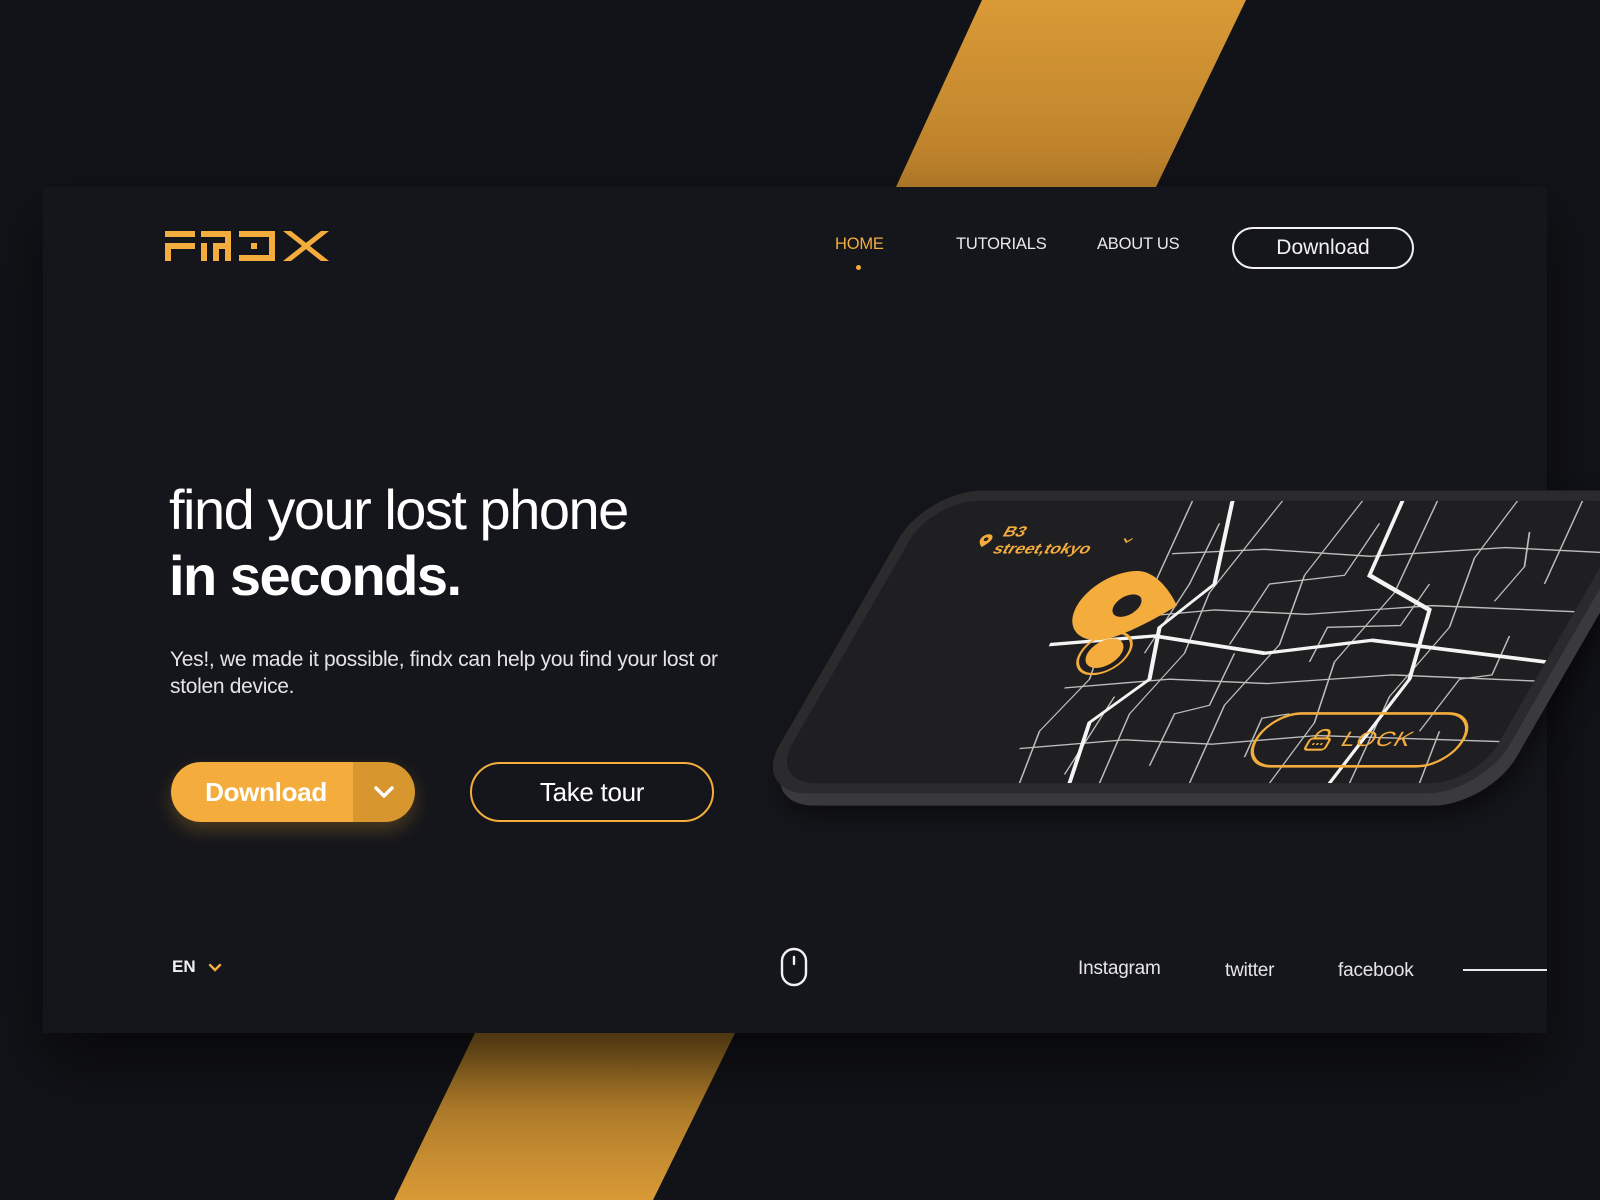 The image size is (1600, 1200). I want to click on bottom-stripe, so click(564, 1116).